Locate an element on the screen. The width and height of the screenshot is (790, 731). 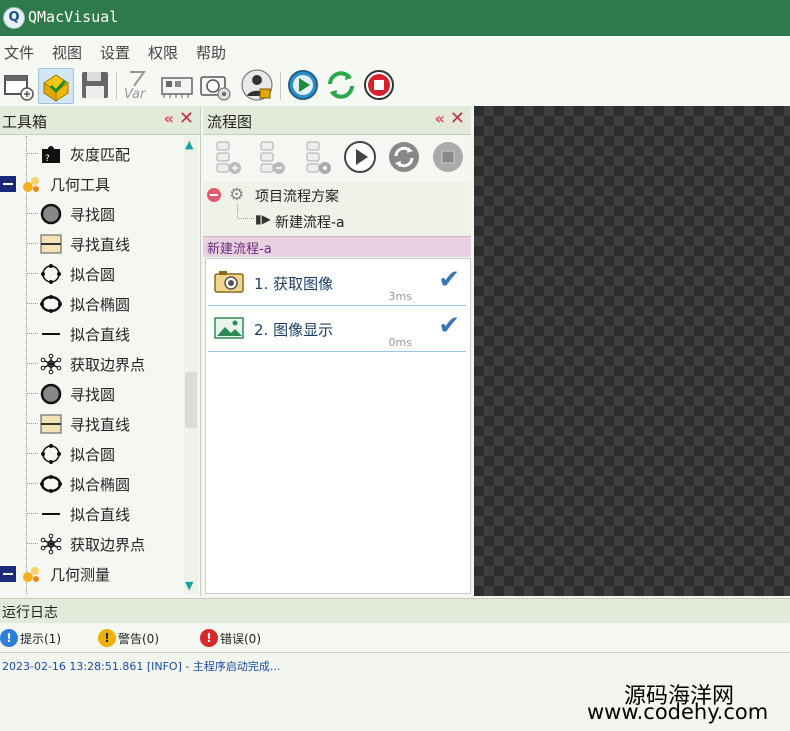
tree-group-geometry-tools: 几何工具 is located at coordinates (91, 183).